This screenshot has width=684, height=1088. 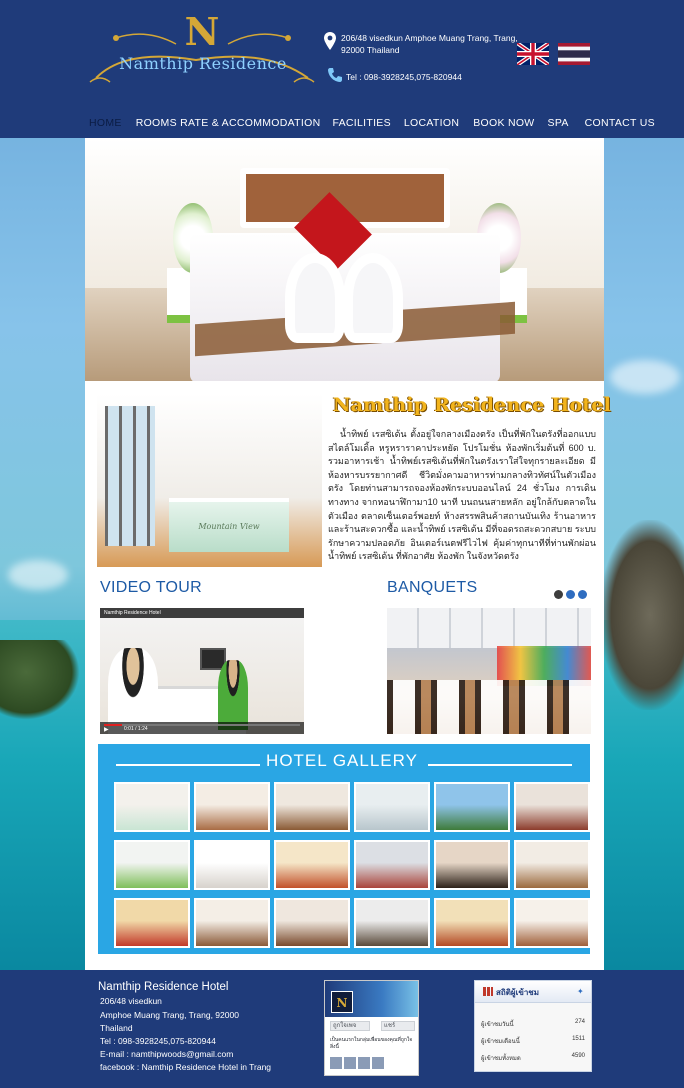 What do you see at coordinates (312, 865) in the screenshot?
I see `gallery-food-platter` at bounding box center [312, 865].